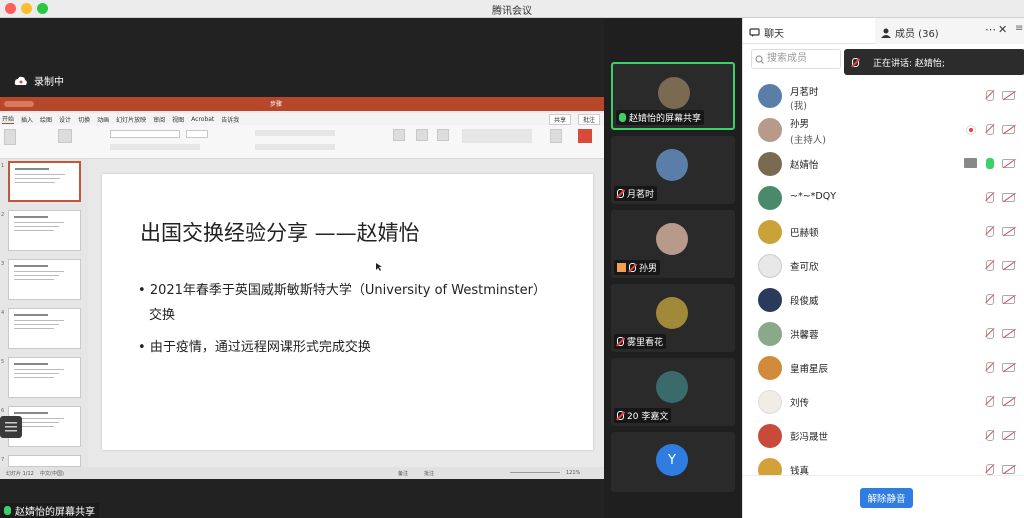 The height and width of the screenshot is (518, 1024). I want to click on textbox-button, so click(443, 135).